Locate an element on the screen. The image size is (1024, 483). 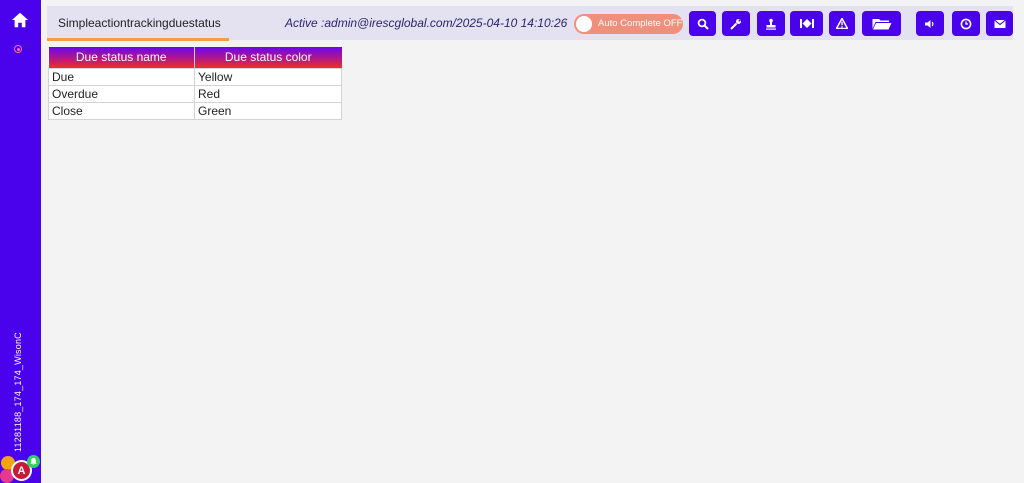
active-tab-underline is located at coordinates (138, 39).